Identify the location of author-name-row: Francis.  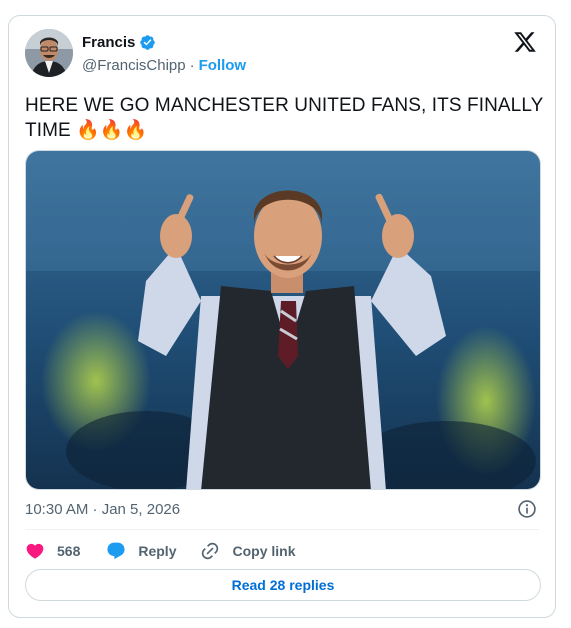
(119, 42).